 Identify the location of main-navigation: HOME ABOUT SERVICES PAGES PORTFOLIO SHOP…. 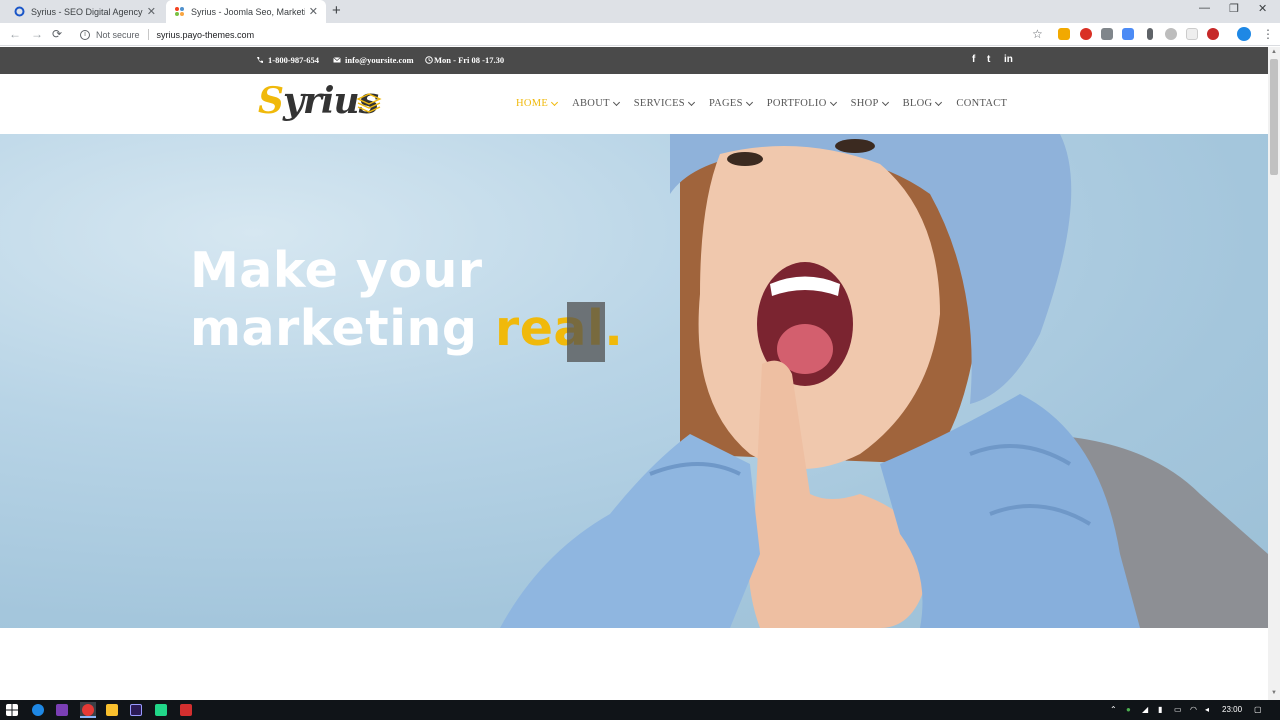
(769, 103).